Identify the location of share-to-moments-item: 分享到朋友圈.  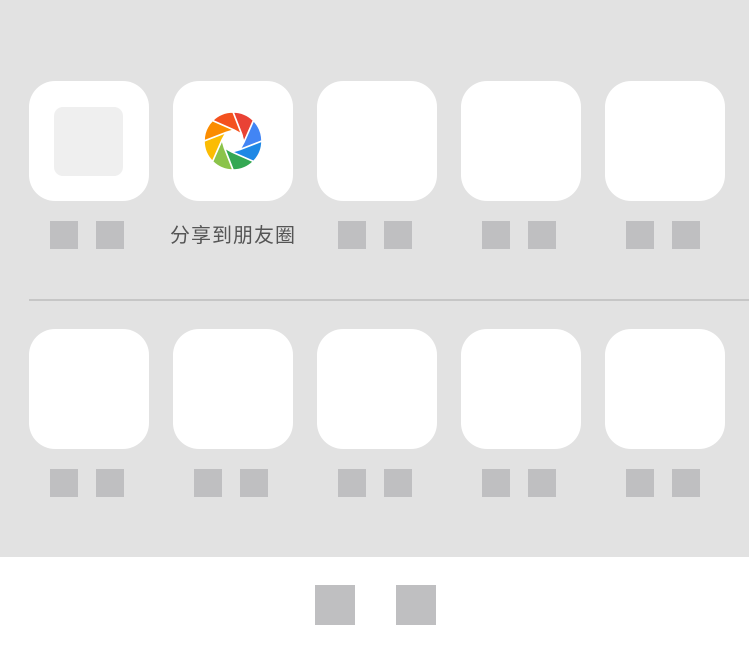
(232, 166).